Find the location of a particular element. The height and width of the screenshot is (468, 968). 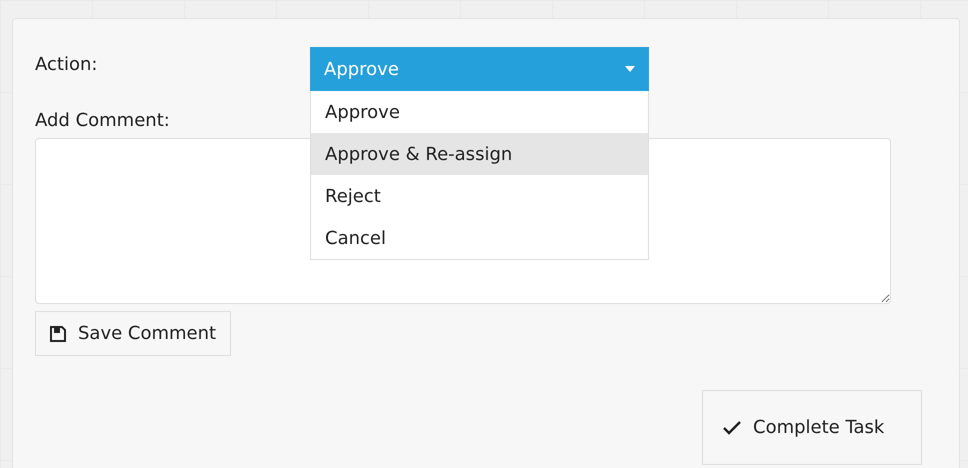

field-label: Add Comment is located at coordinates (102, 121).